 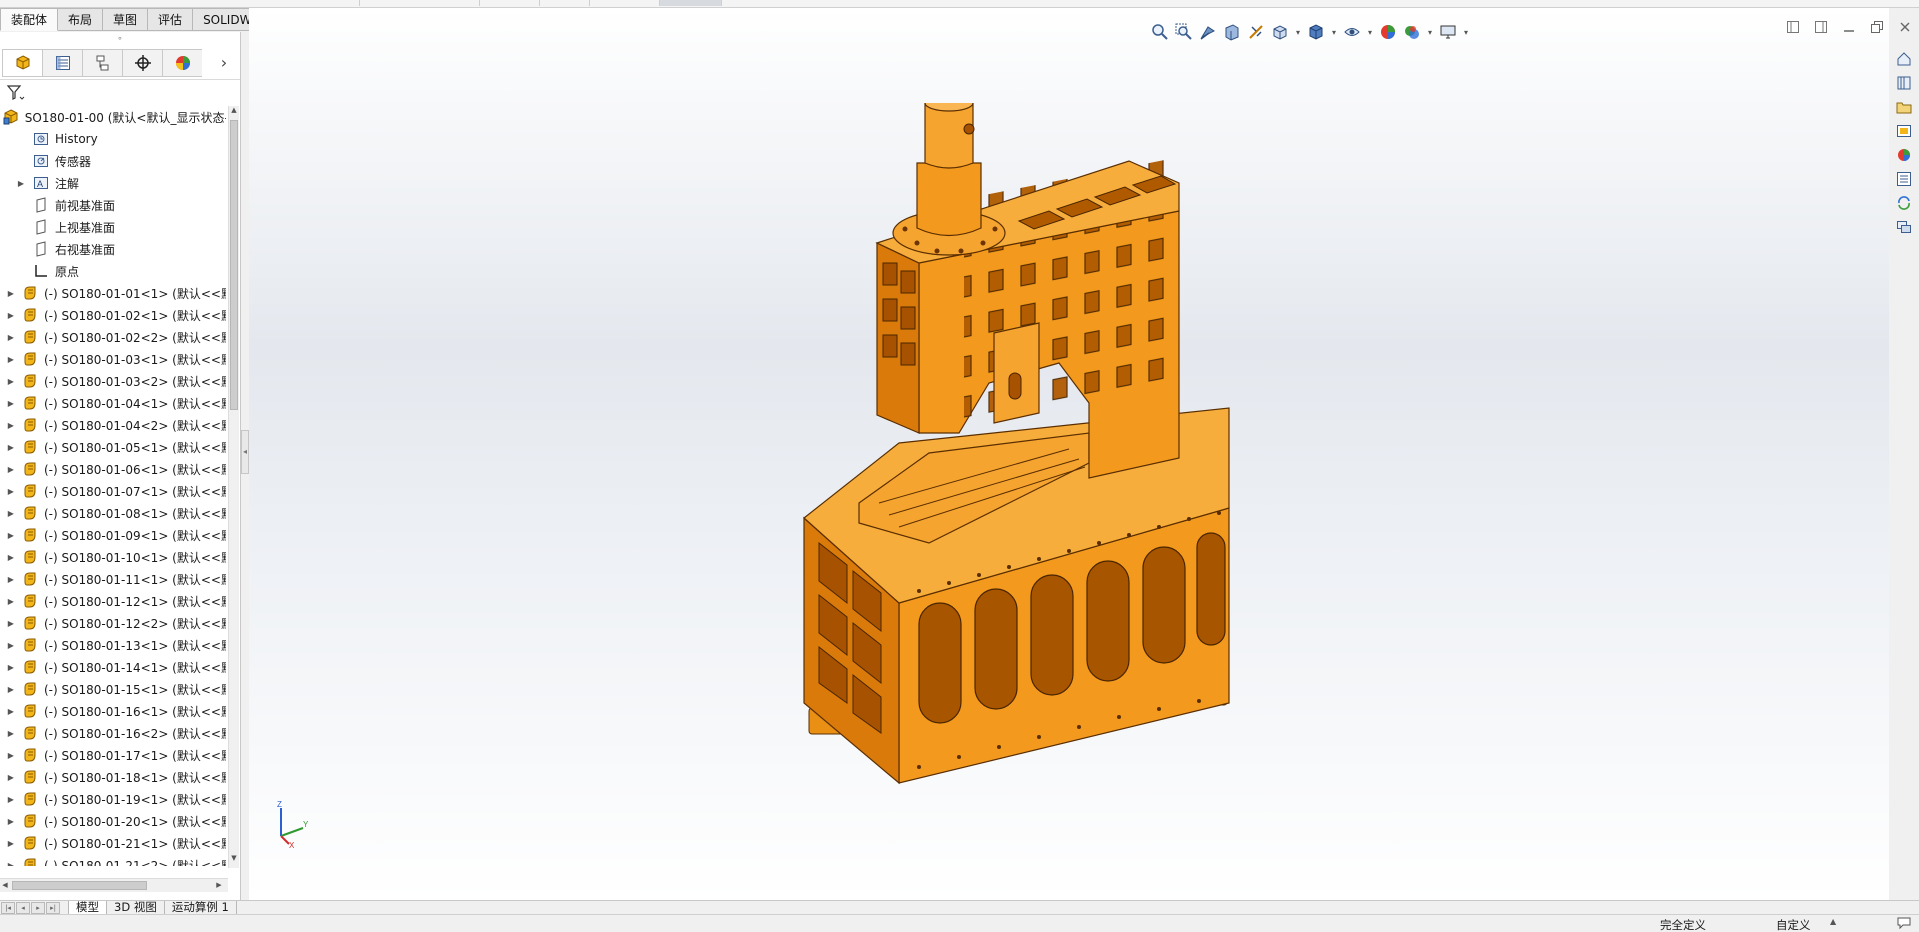 I want to click on tree-item-component-11: ▶ (-) SO180-01-09<1> (默认<<默, so click(x=113, y=535).